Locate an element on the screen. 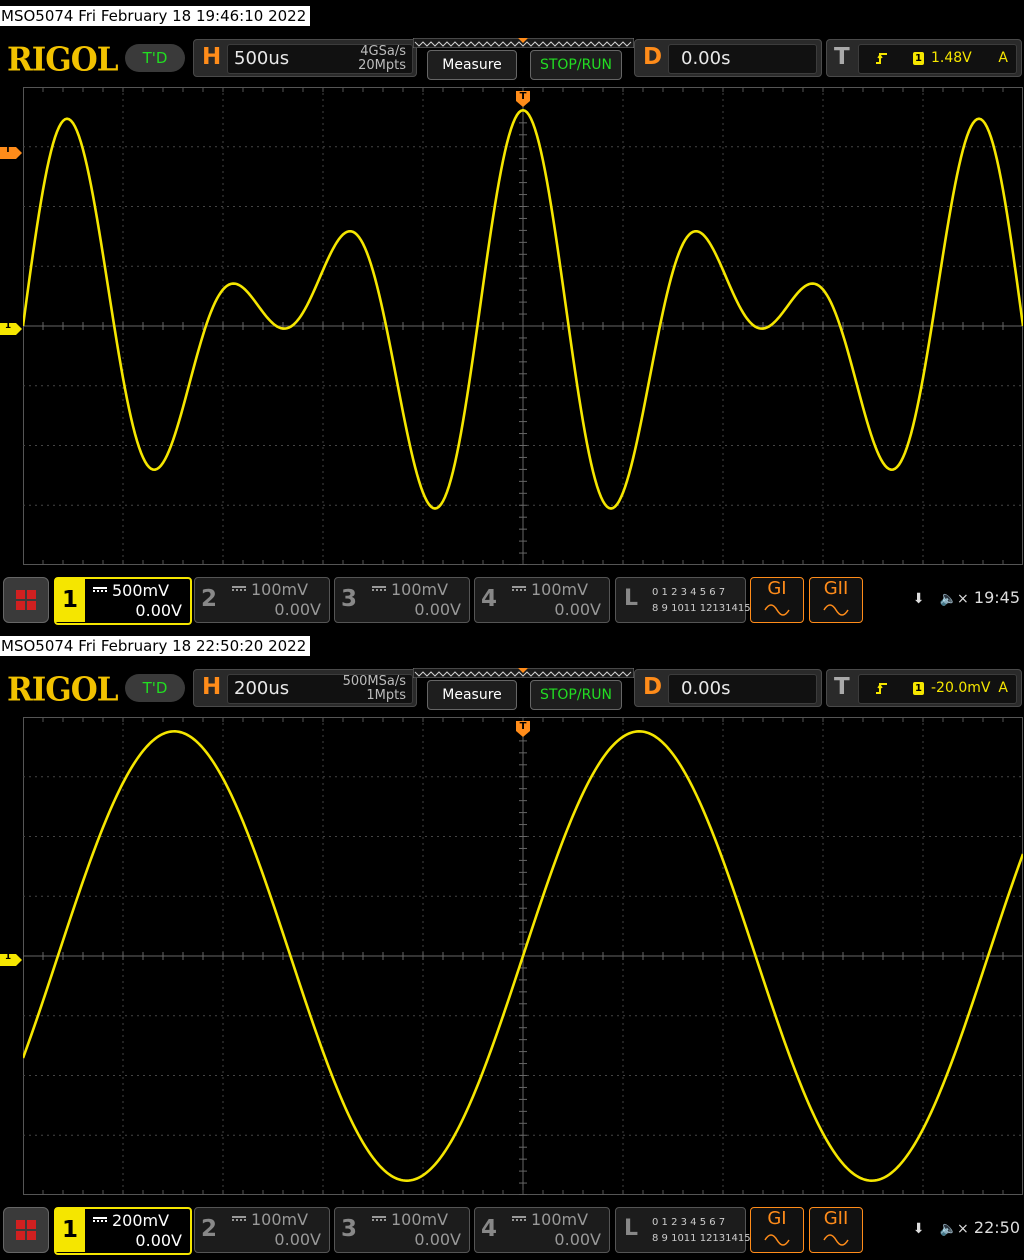  usb-icon: ⬇ is located at coordinates (918, 1229).